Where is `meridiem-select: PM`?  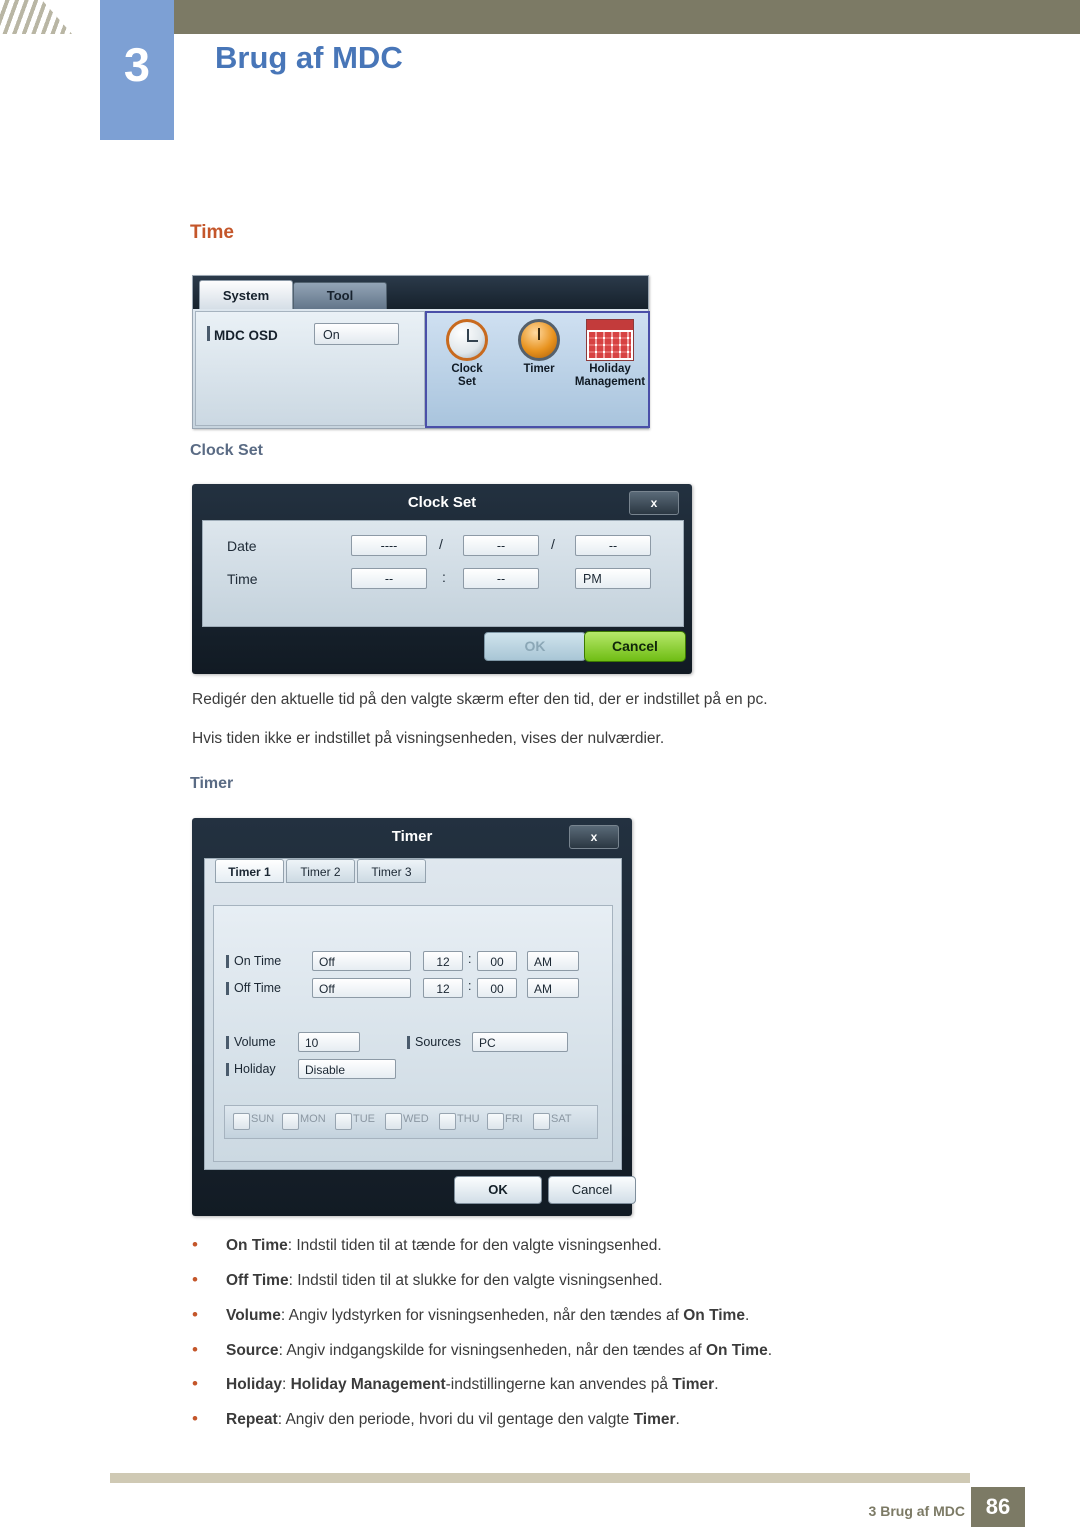
meridiem-select: PM is located at coordinates (613, 578).